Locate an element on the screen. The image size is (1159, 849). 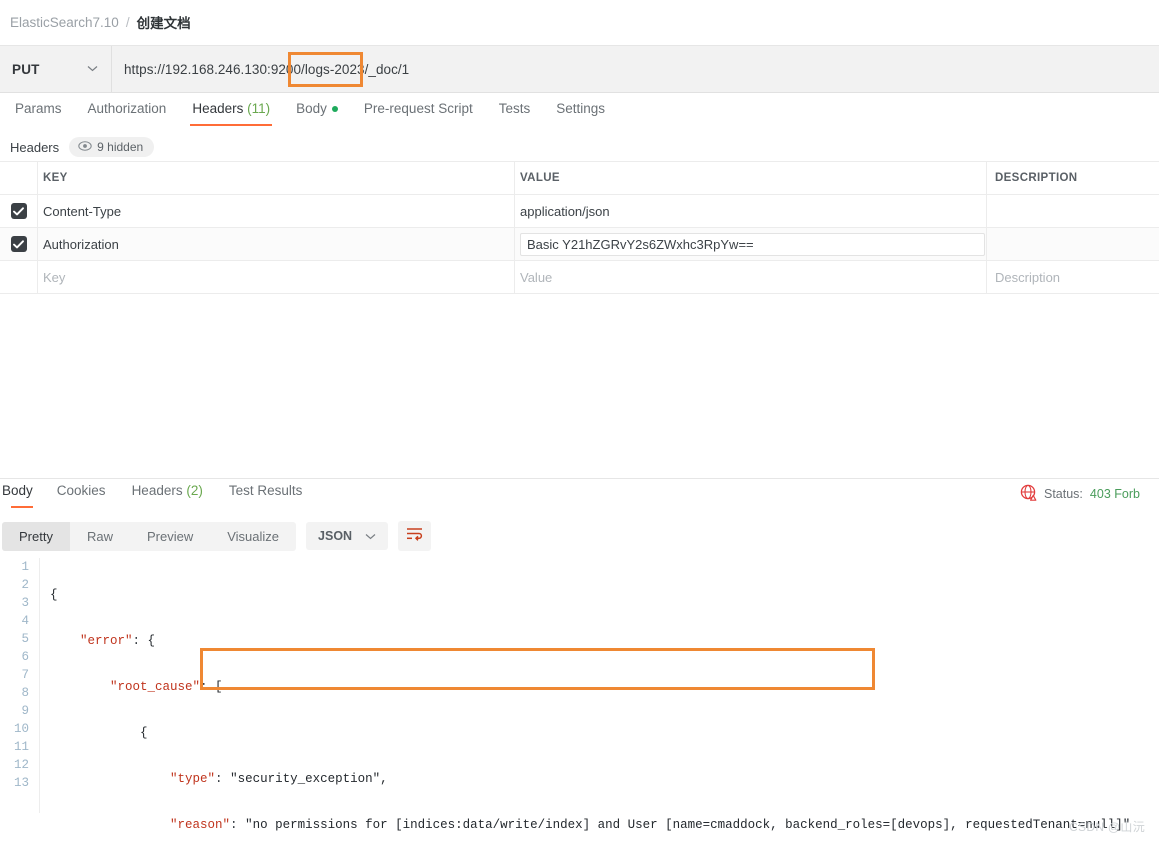
status-badge: 403 Forb is located at coordinates (1114, 494).